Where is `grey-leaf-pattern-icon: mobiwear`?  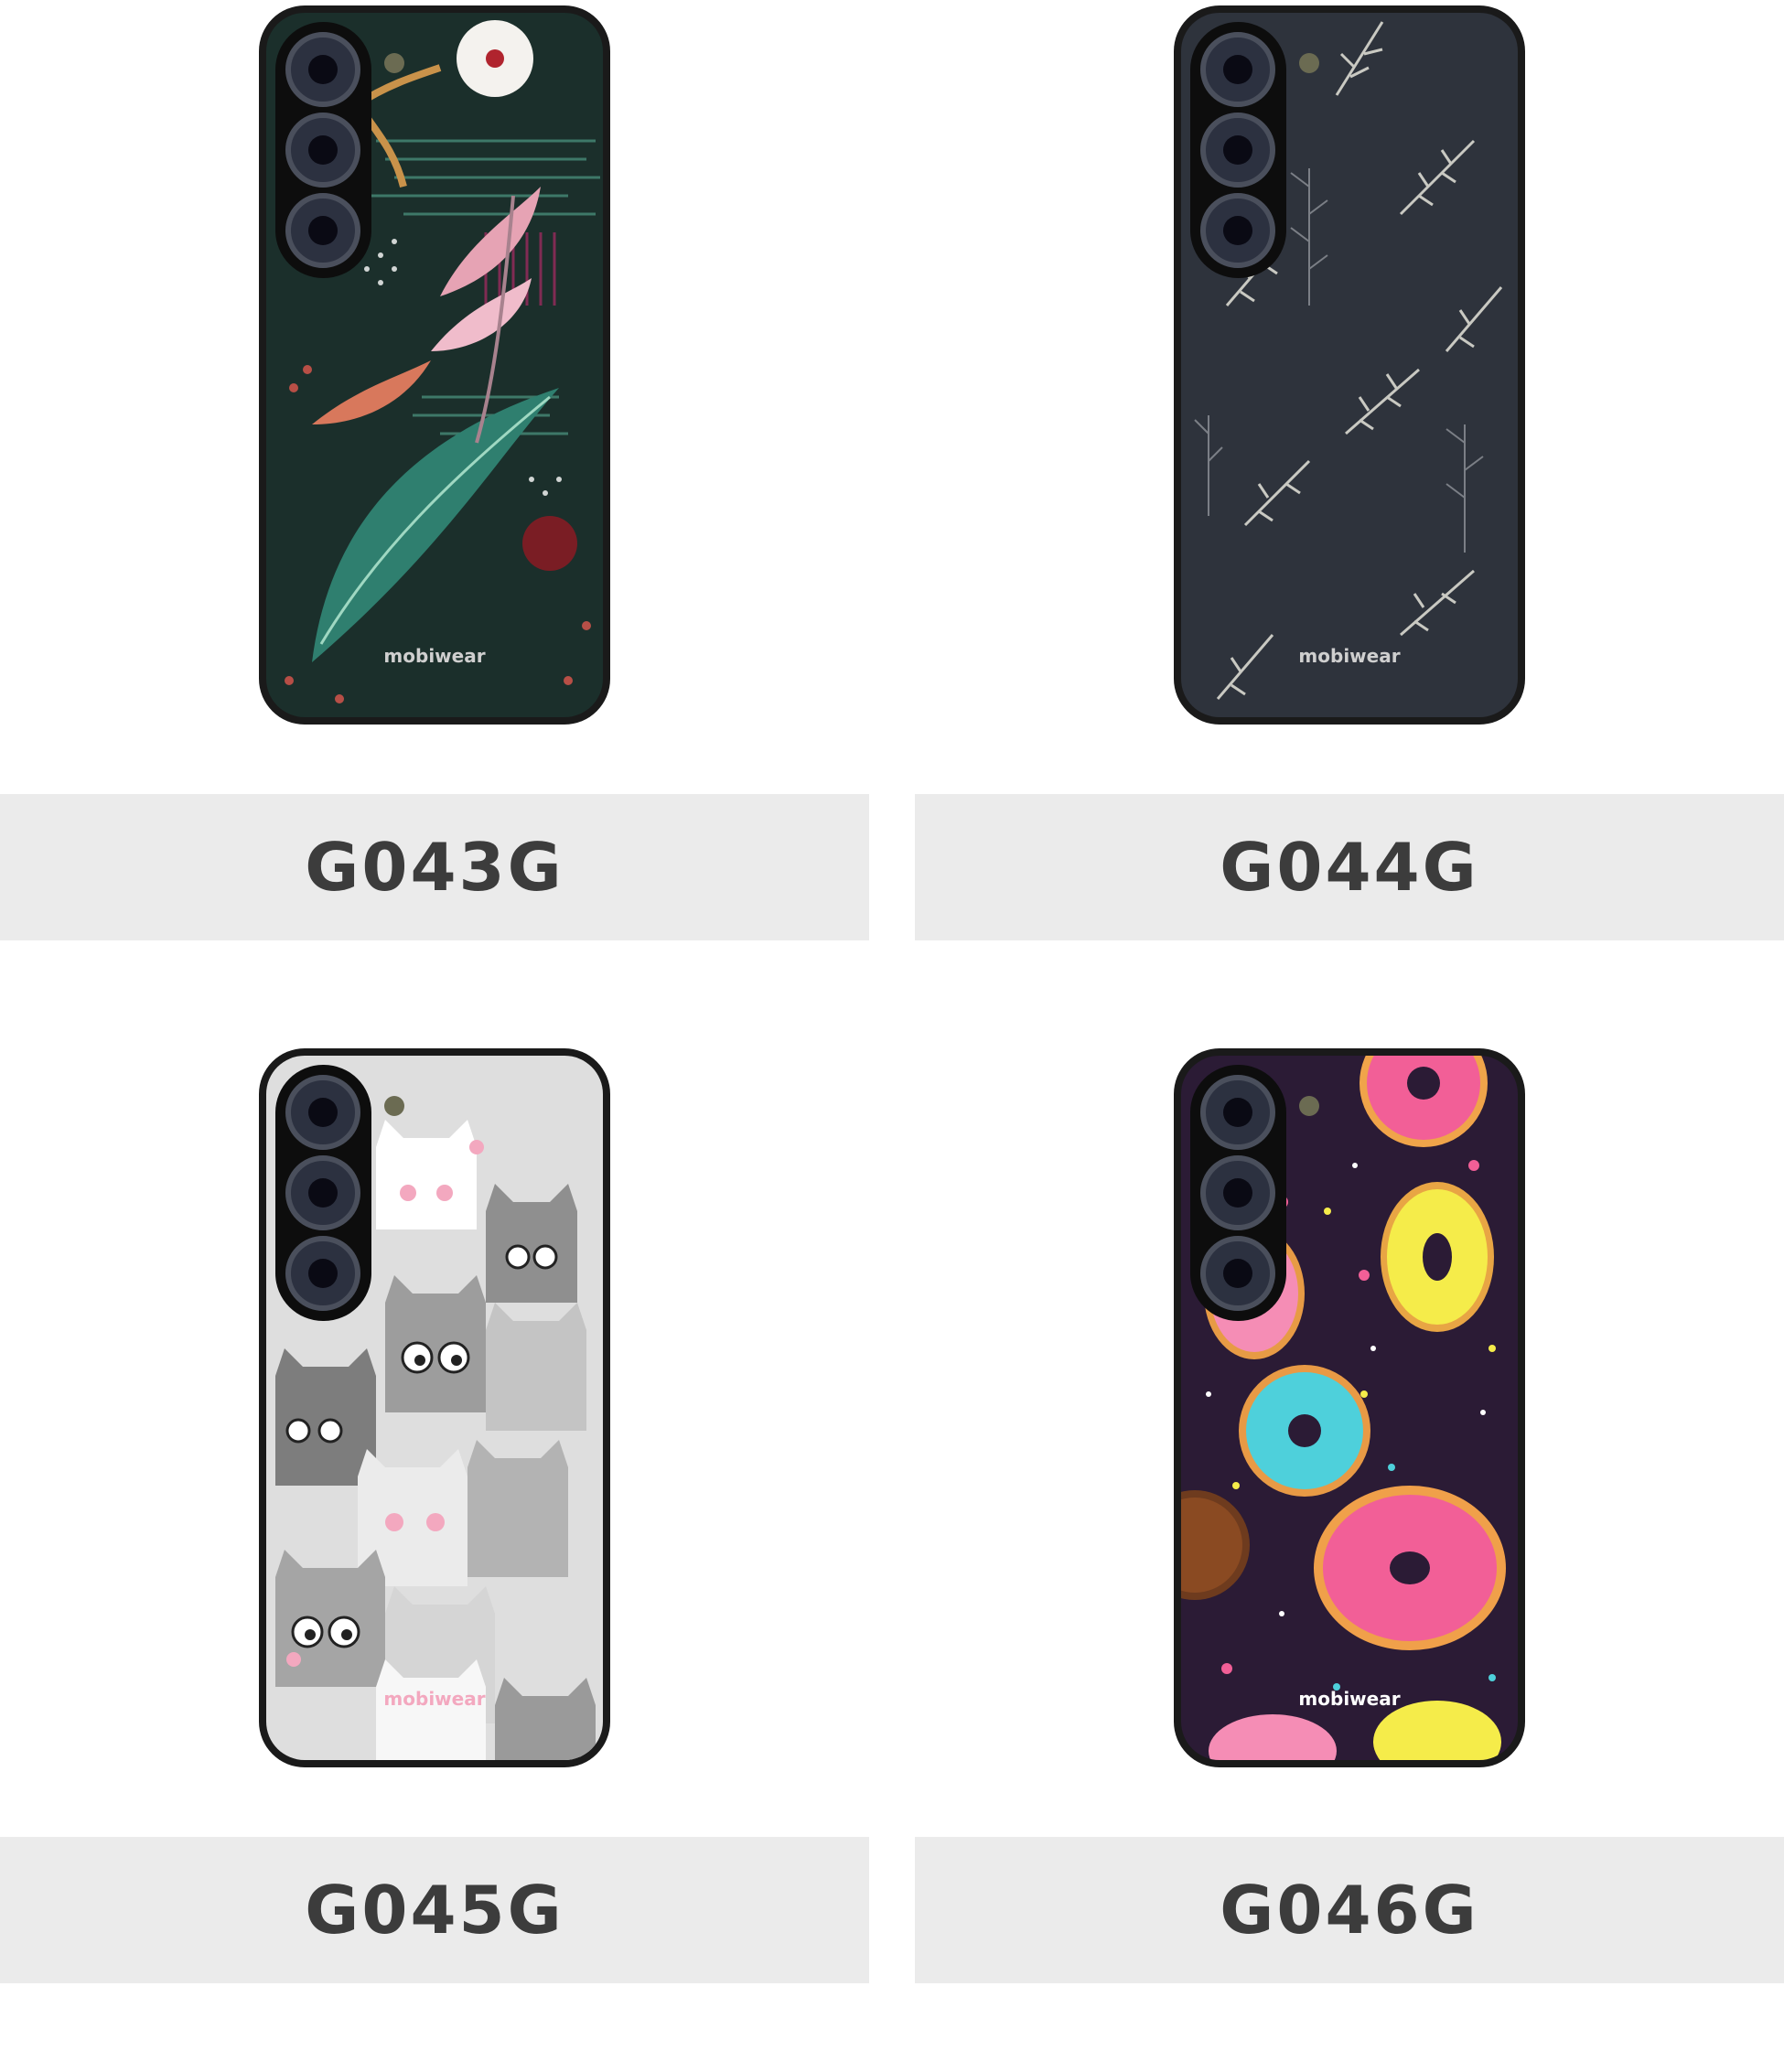
grey-leaf-pattern-icon: mobiwear is located at coordinates (1349, 365).